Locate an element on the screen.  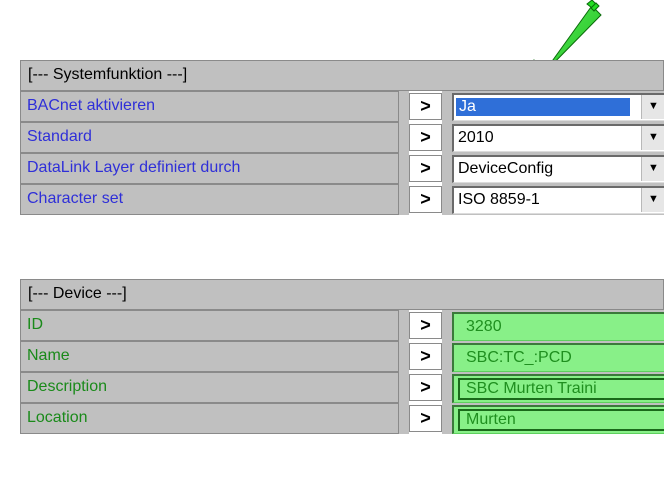
select-value: Ja is located at coordinates (543, 107).